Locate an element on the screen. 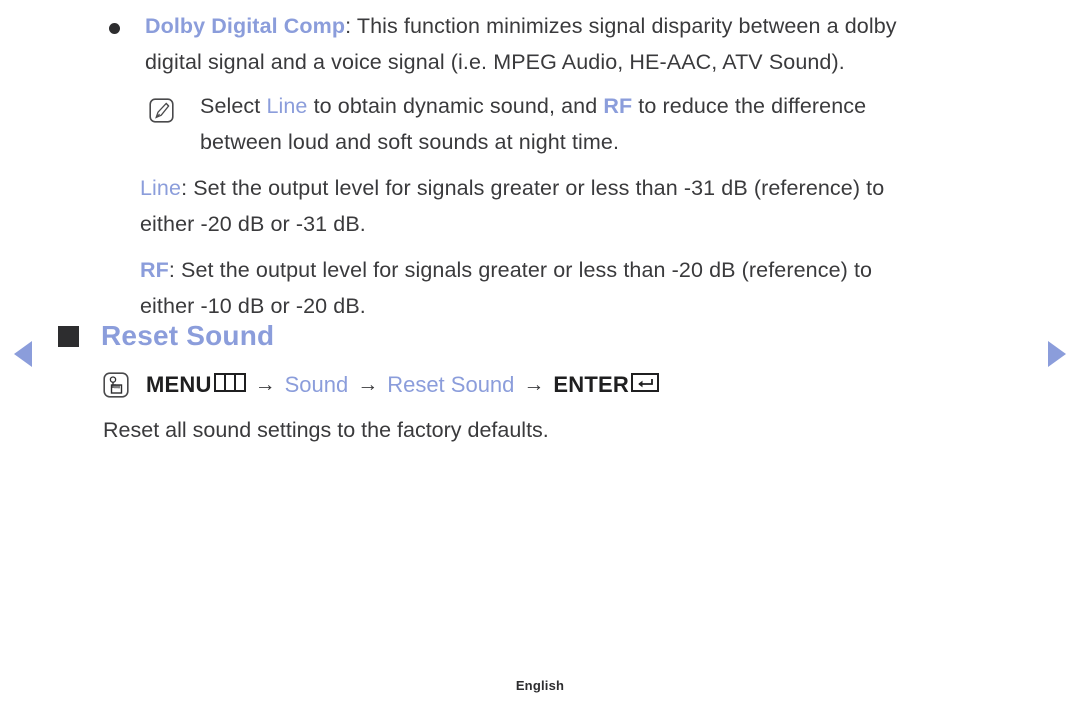  square-bullet-icon is located at coordinates (68, 336).